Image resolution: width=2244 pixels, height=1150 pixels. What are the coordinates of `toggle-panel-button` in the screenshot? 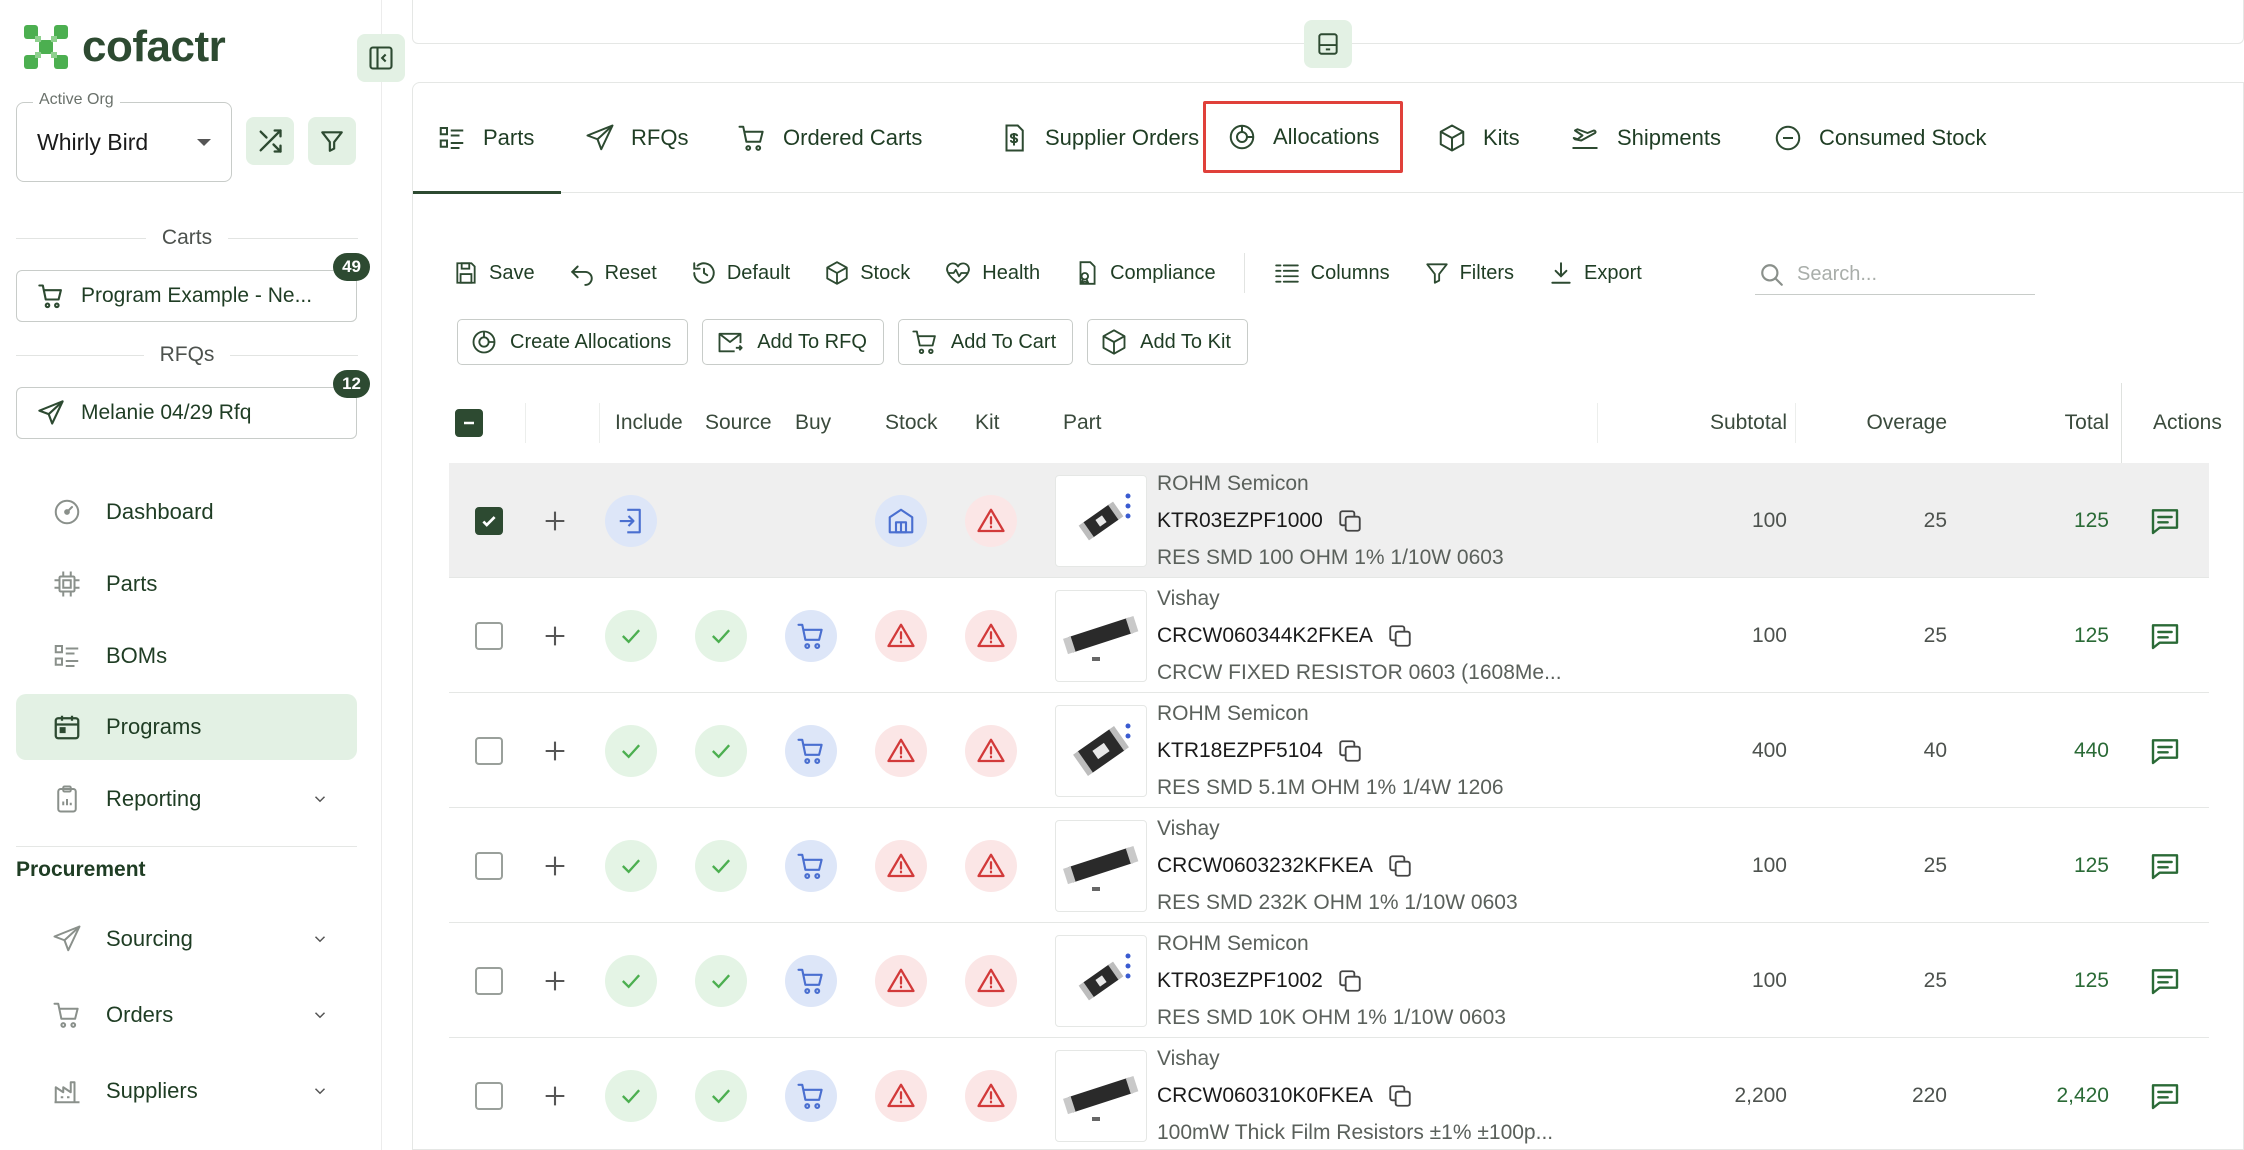 It's located at (1328, 44).